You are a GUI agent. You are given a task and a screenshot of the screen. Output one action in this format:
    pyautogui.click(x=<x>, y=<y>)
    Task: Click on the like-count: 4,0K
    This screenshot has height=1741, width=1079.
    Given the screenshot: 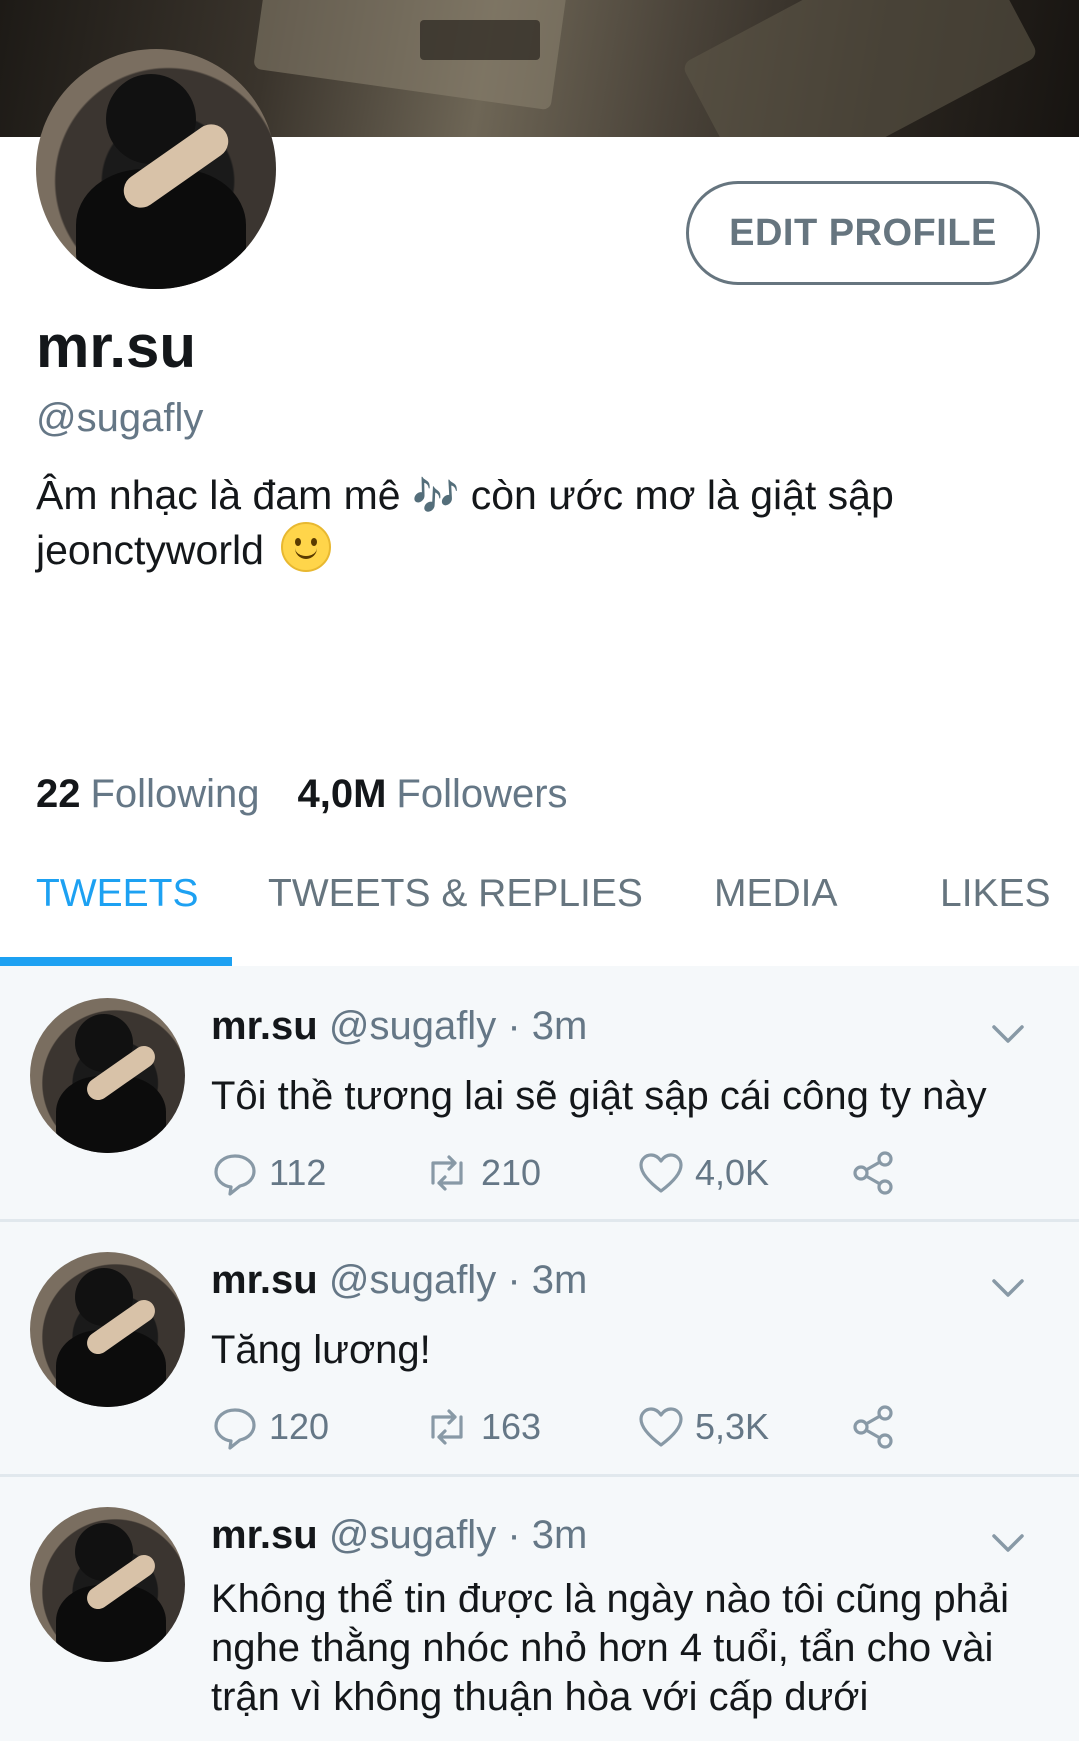 What is the action you would take?
    pyautogui.click(x=732, y=1172)
    